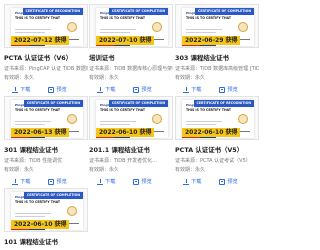  I want to click on certificate-title: PCTA 认证证书（V5）, so click(209, 150).